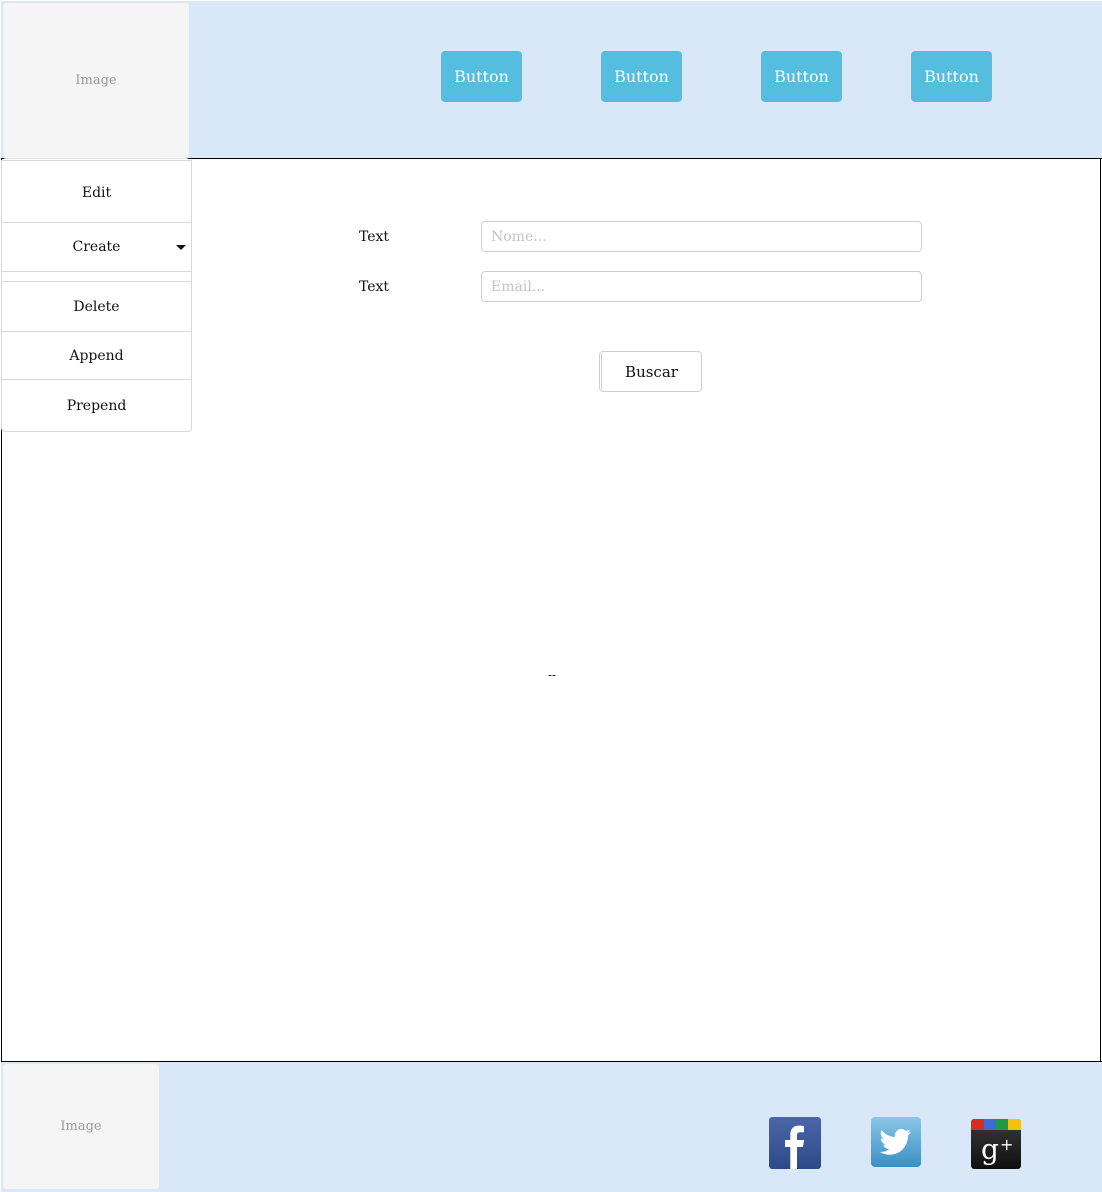 The height and width of the screenshot is (1192, 1102). I want to click on search-button: Buscar, so click(650, 371).